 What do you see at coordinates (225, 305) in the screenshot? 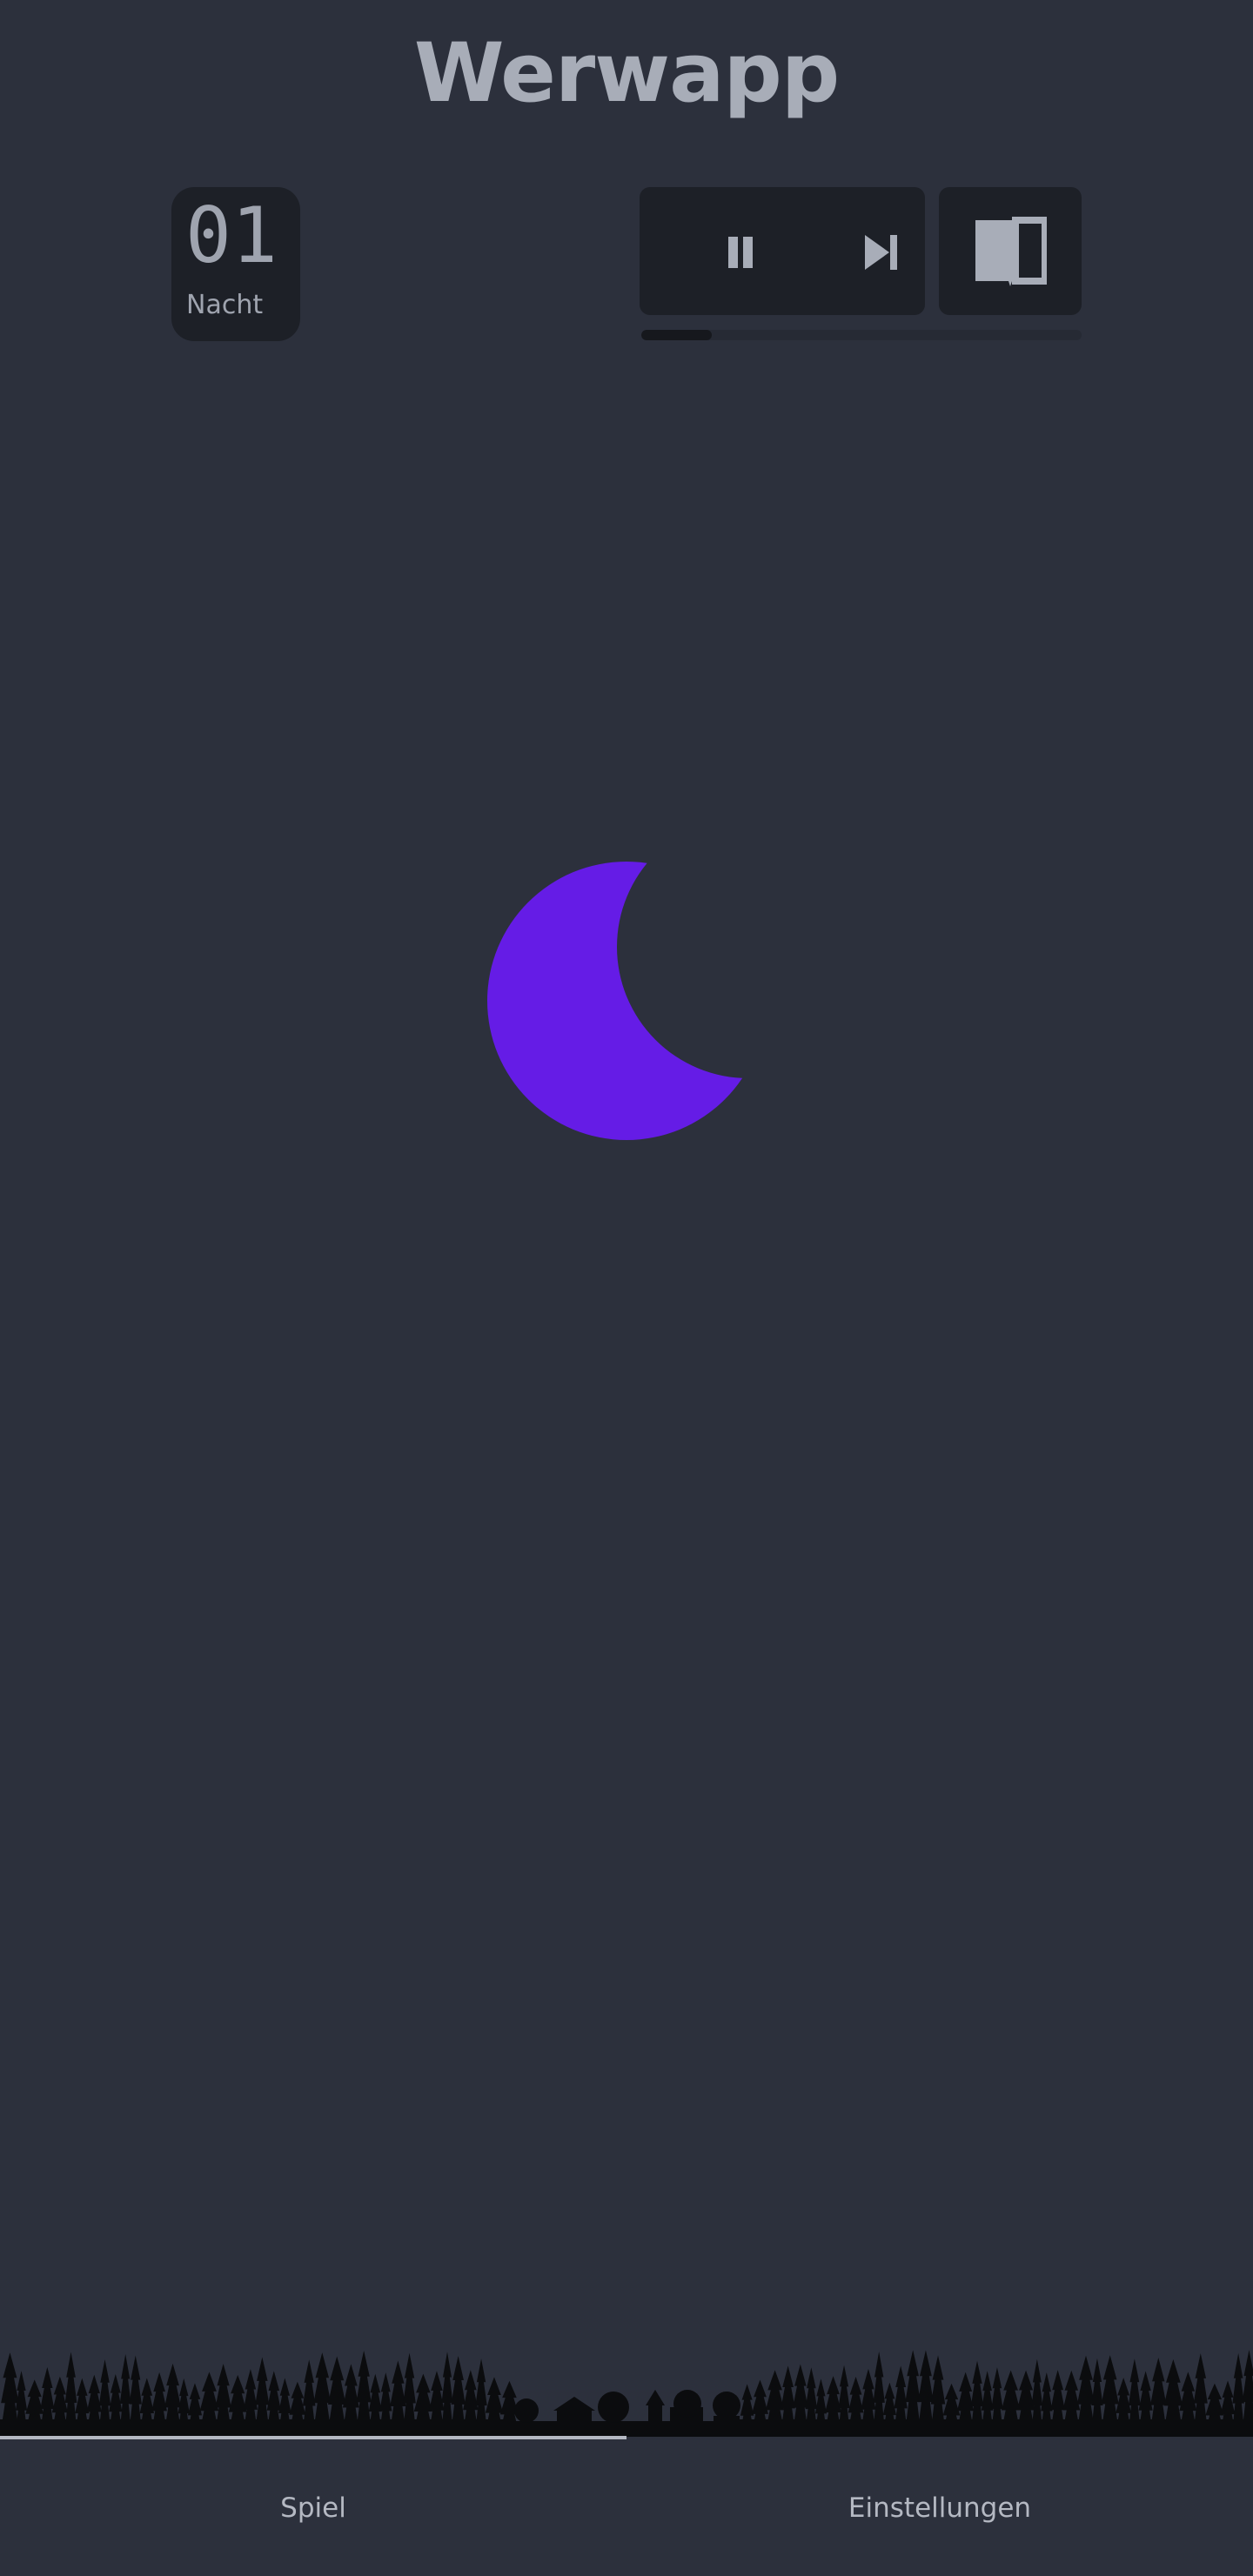
I see `phase-label: Nacht` at bounding box center [225, 305].